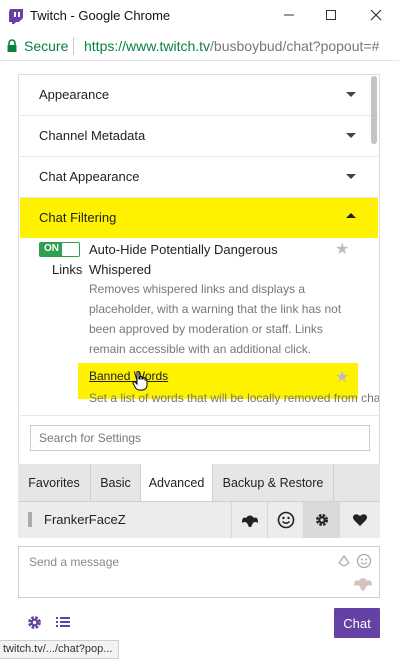 The image size is (399, 659). What do you see at coordinates (100, 15) in the screenshot?
I see `window-title: Twitch - Google Chrome` at bounding box center [100, 15].